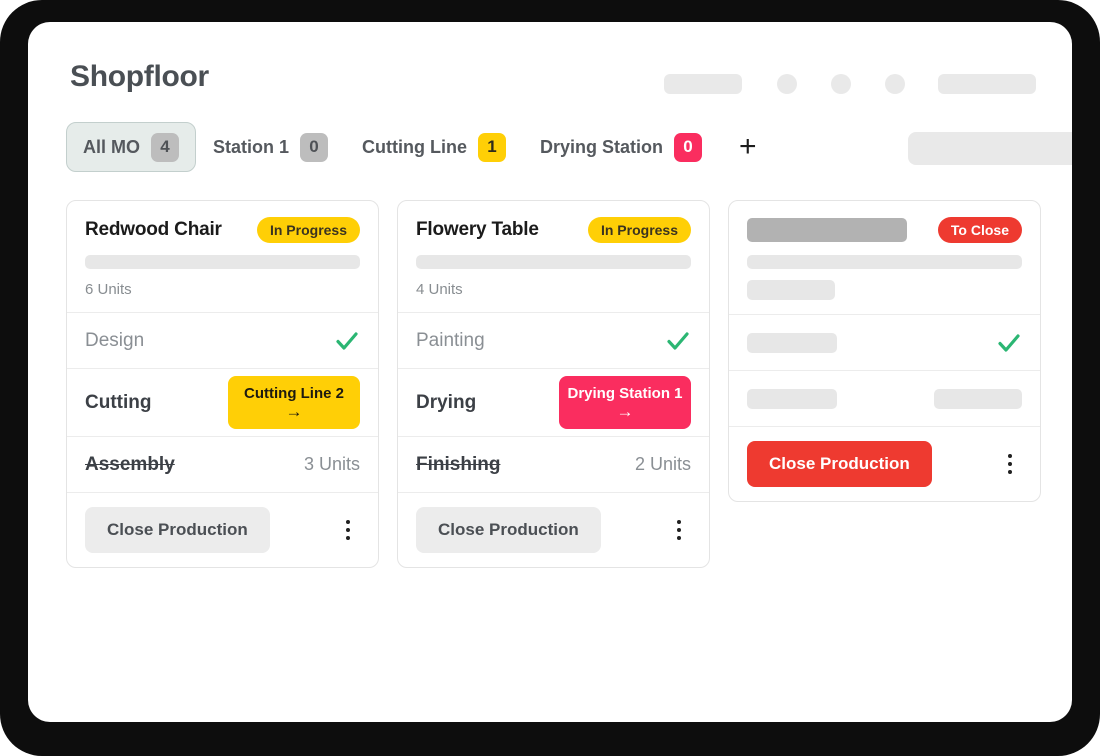  What do you see at coordinates (662, 464) in the screenshot?
I see `operation-units: 2 Units` at bounding box center [662, 464].